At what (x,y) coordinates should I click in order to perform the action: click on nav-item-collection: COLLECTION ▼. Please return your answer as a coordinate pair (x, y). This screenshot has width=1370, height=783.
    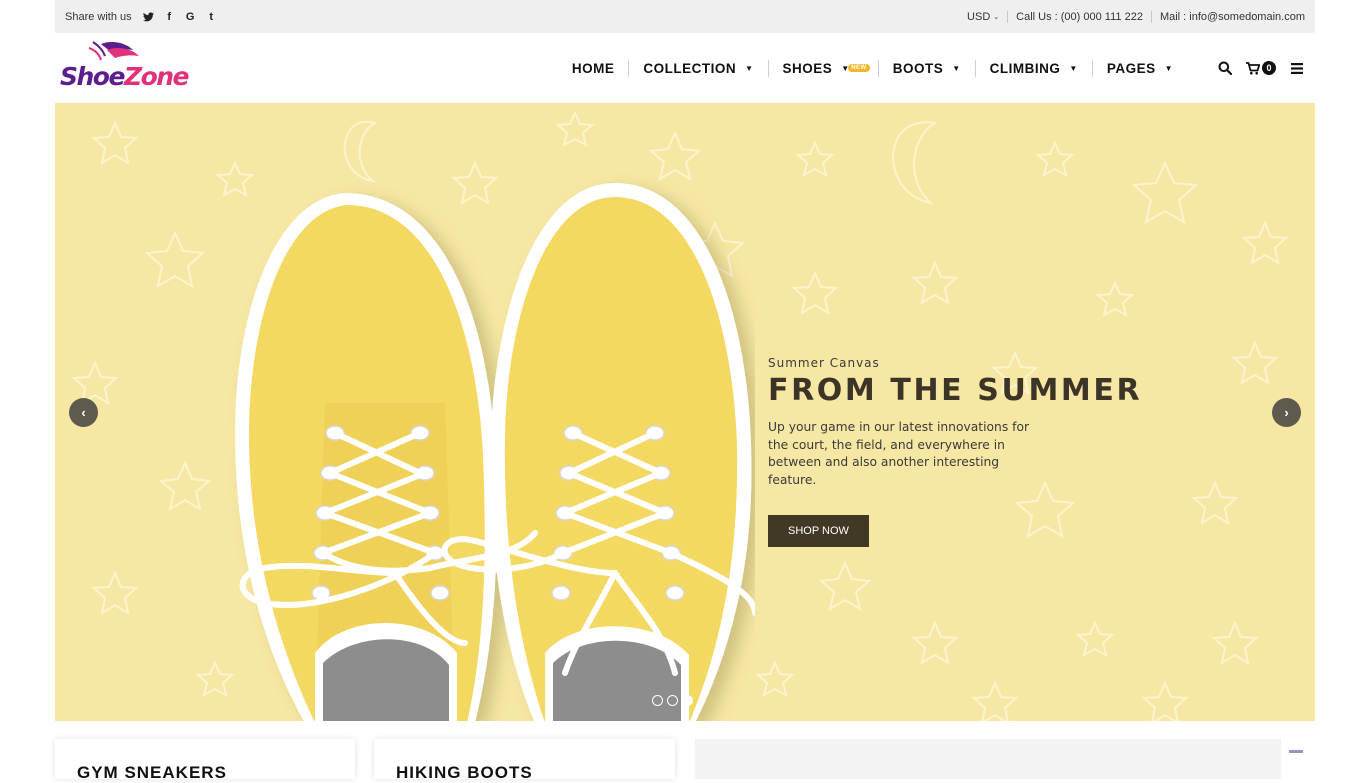
    Looking at the image, I should click on (698, 68).